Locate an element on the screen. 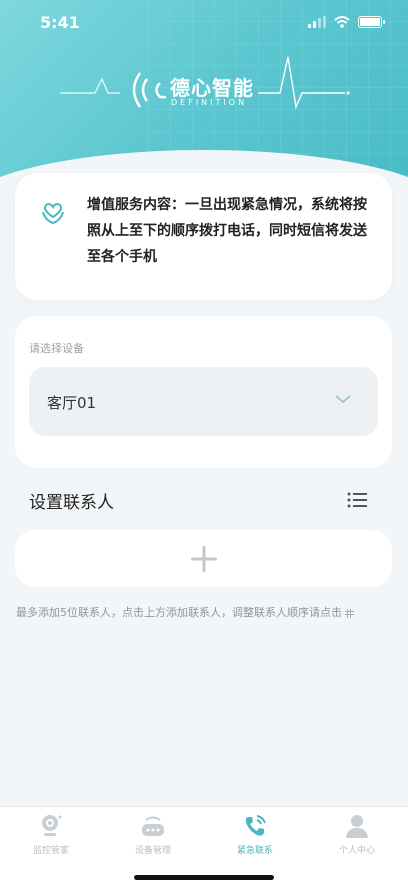 The height and width of the screenshot is (890, 408). chevron-down-icon is located at coordinates (343, 399).